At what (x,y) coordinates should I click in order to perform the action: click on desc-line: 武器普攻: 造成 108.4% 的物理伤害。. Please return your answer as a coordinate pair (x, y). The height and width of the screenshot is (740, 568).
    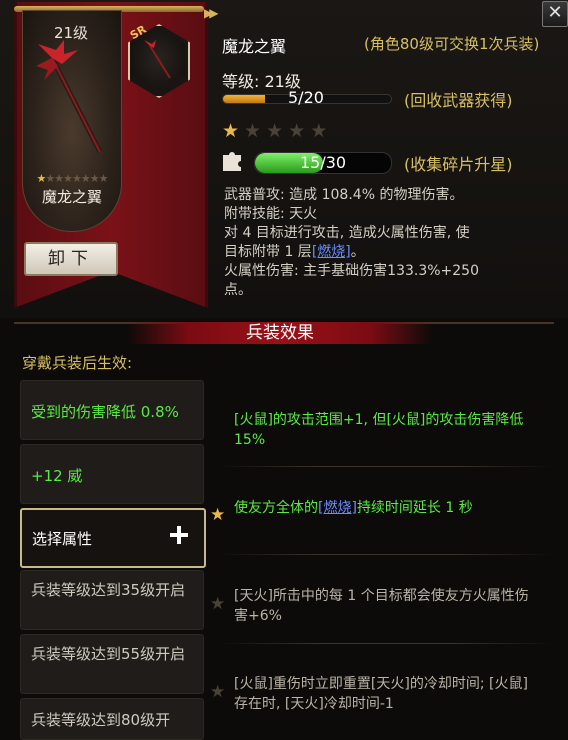
    Looking at the image, I should click on (344, 195).